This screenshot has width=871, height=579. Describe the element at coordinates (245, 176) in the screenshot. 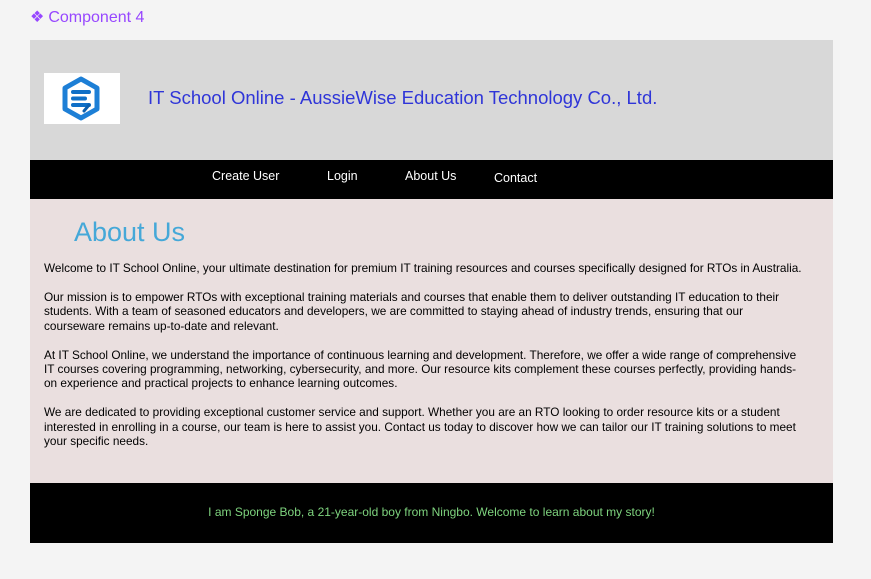

I see `nav-create-user: Create User` at that location.